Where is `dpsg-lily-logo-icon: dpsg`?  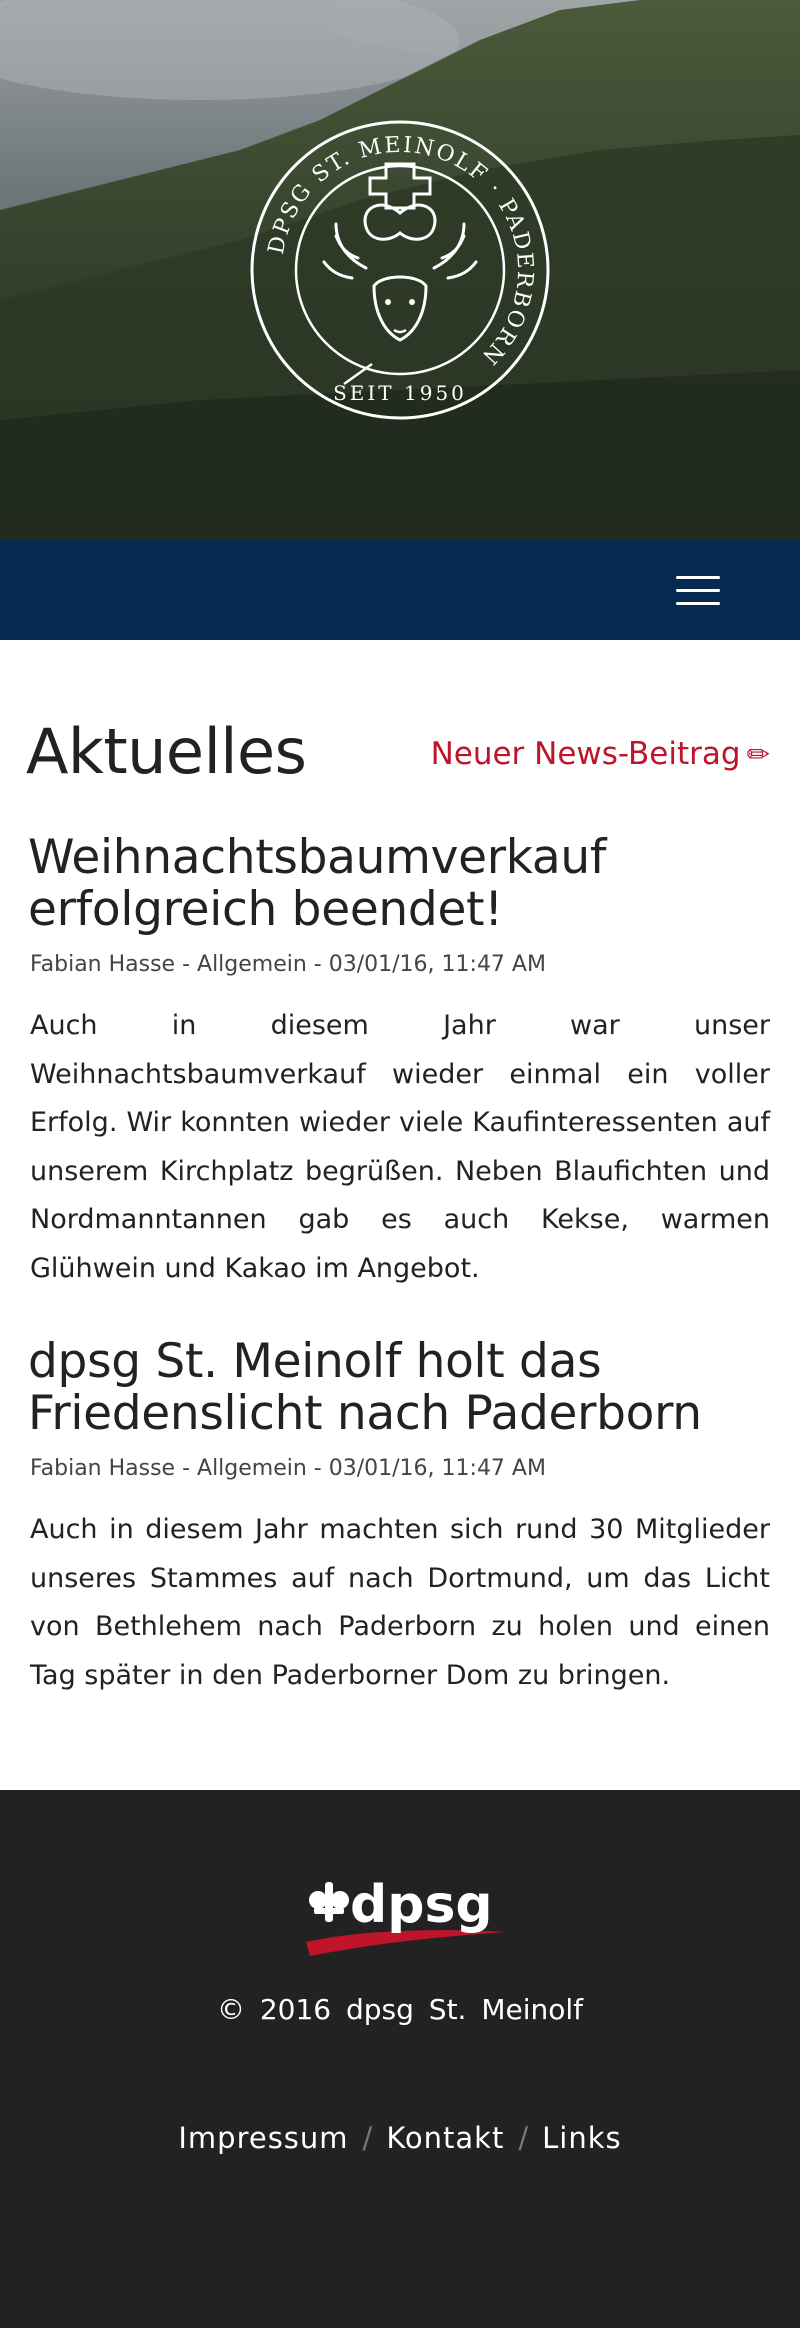 dpsg-lily-logo-icon: dpsg is located at coordinates (406, 1915).